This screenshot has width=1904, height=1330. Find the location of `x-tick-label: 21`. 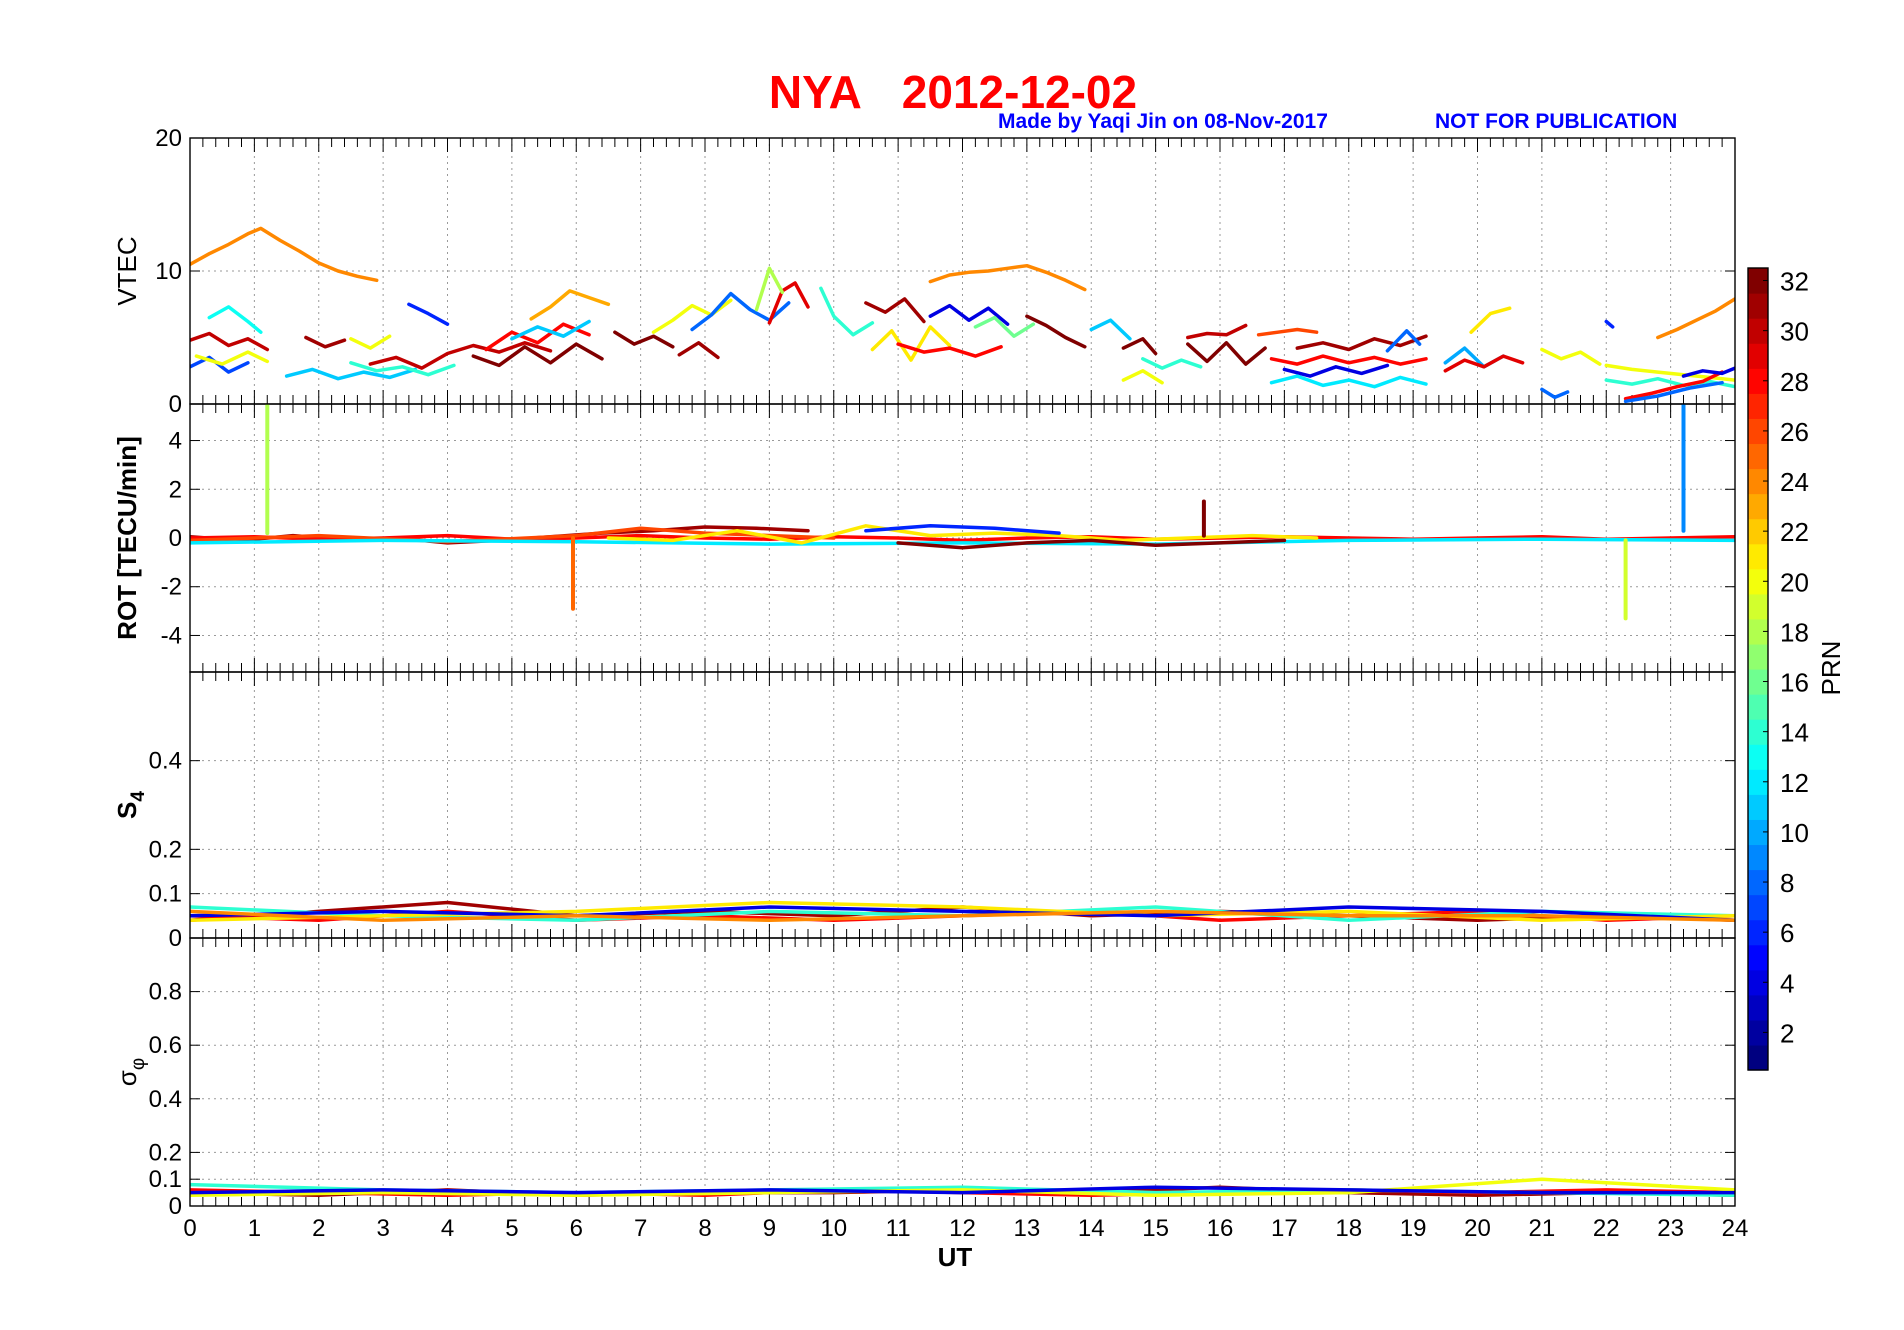

x-tick-label: 21 is located at coordinates (1542, 1228).